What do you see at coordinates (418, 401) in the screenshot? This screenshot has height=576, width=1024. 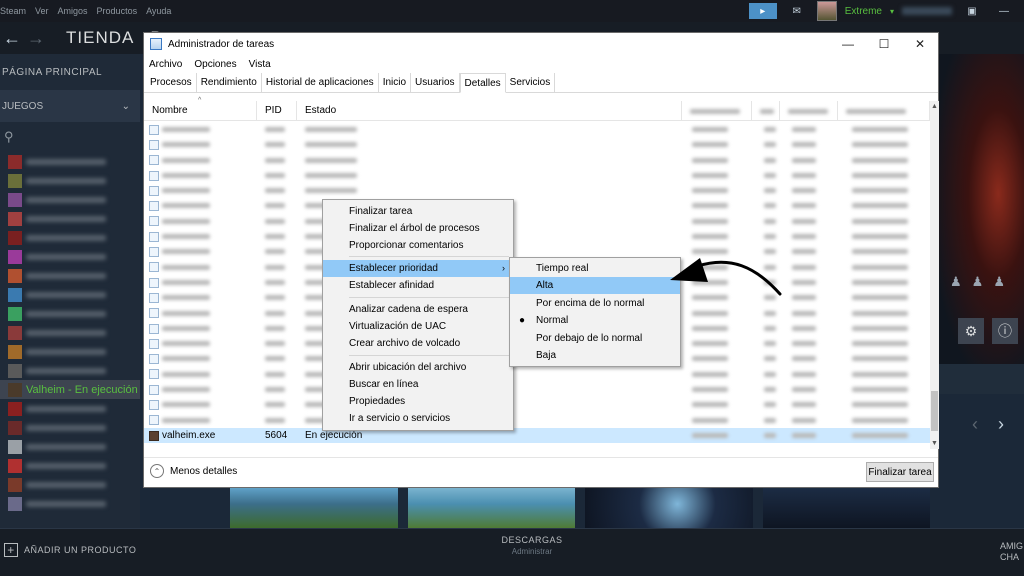 I see `menu-item-propiedades: Propiedades` at bounding box center [418, 401].